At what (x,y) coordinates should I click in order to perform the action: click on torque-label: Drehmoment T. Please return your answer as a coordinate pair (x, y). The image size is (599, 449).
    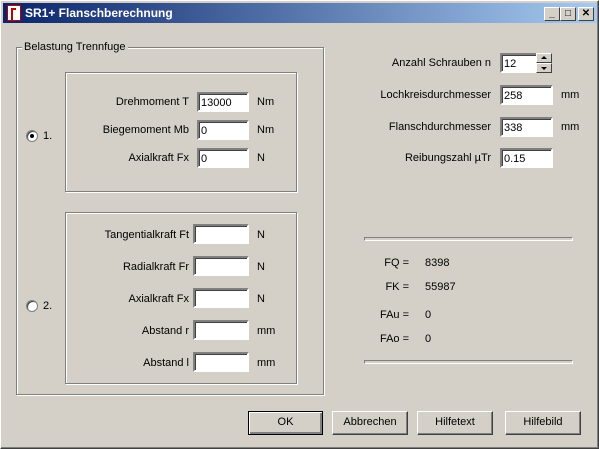
    Looking at the image, I should click on (152, 102).